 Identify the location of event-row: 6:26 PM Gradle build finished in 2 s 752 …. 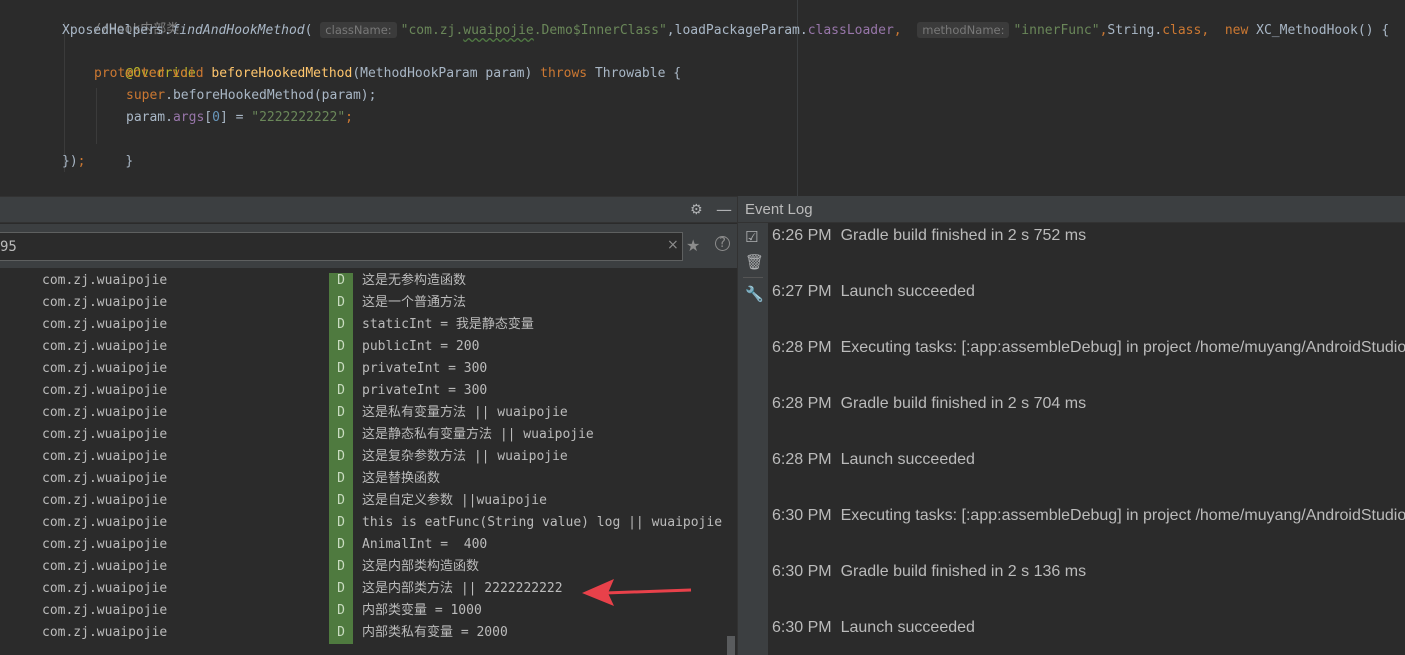
(929, 236).